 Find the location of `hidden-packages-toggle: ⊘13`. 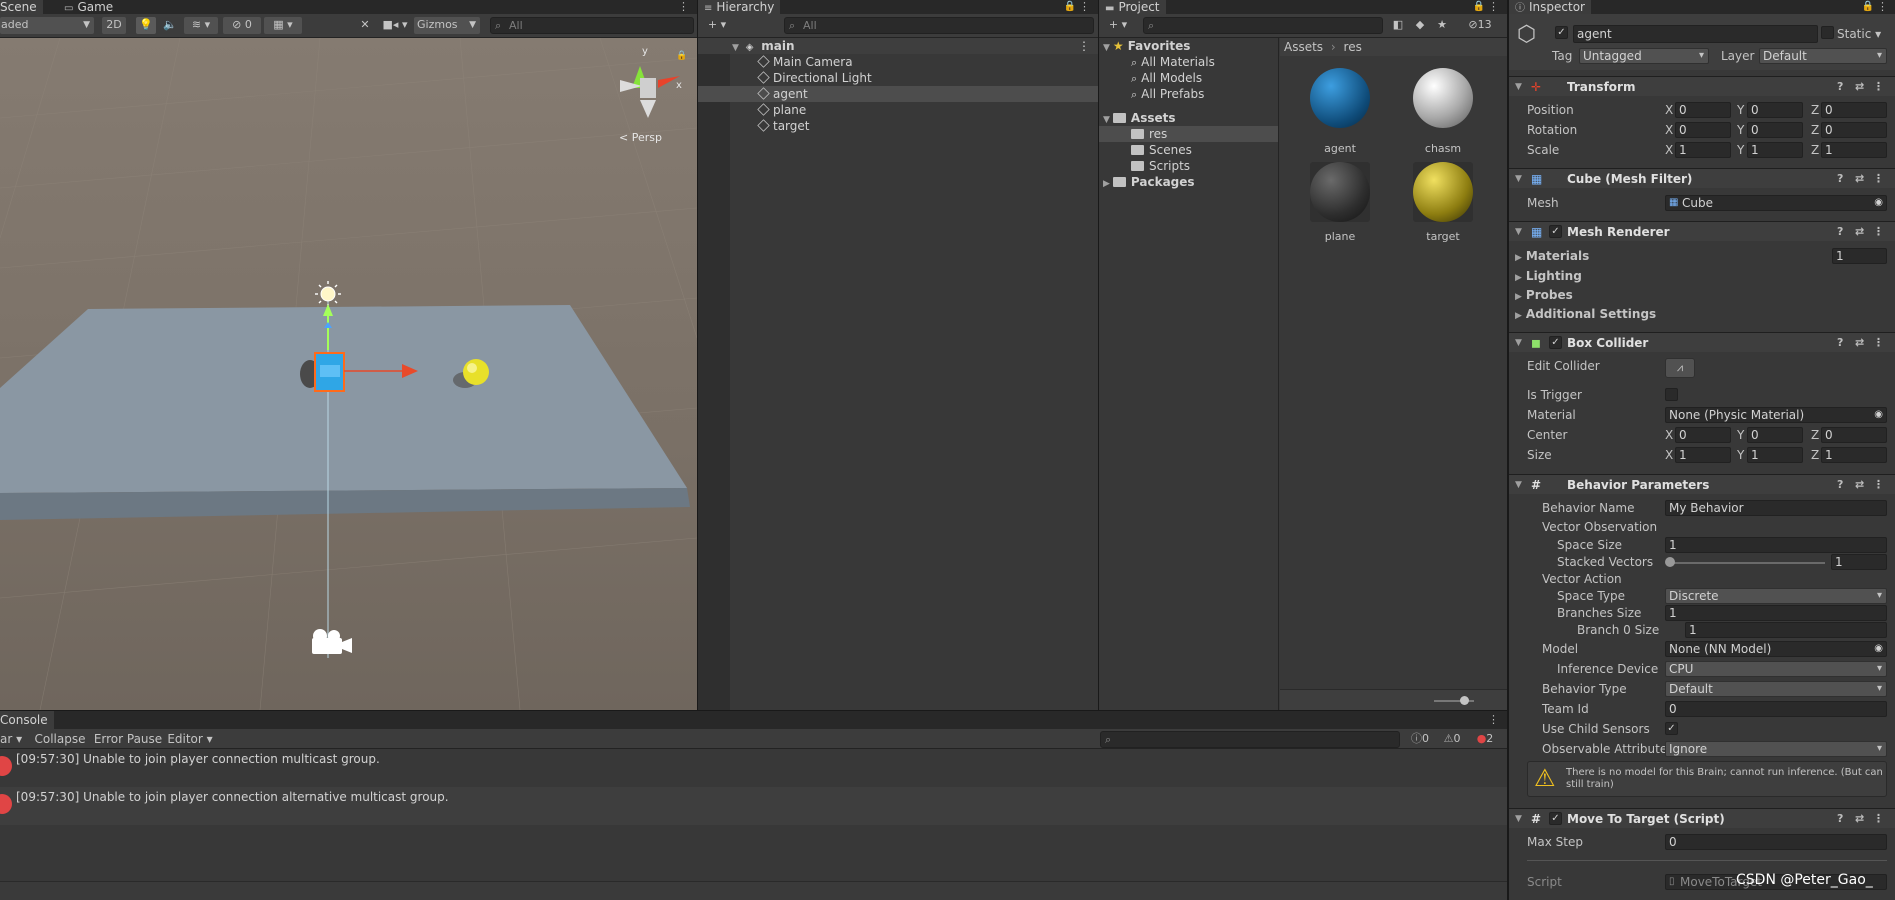

hidden-packages-toggle: ⊘13 is located at coordinates (1480, 25).